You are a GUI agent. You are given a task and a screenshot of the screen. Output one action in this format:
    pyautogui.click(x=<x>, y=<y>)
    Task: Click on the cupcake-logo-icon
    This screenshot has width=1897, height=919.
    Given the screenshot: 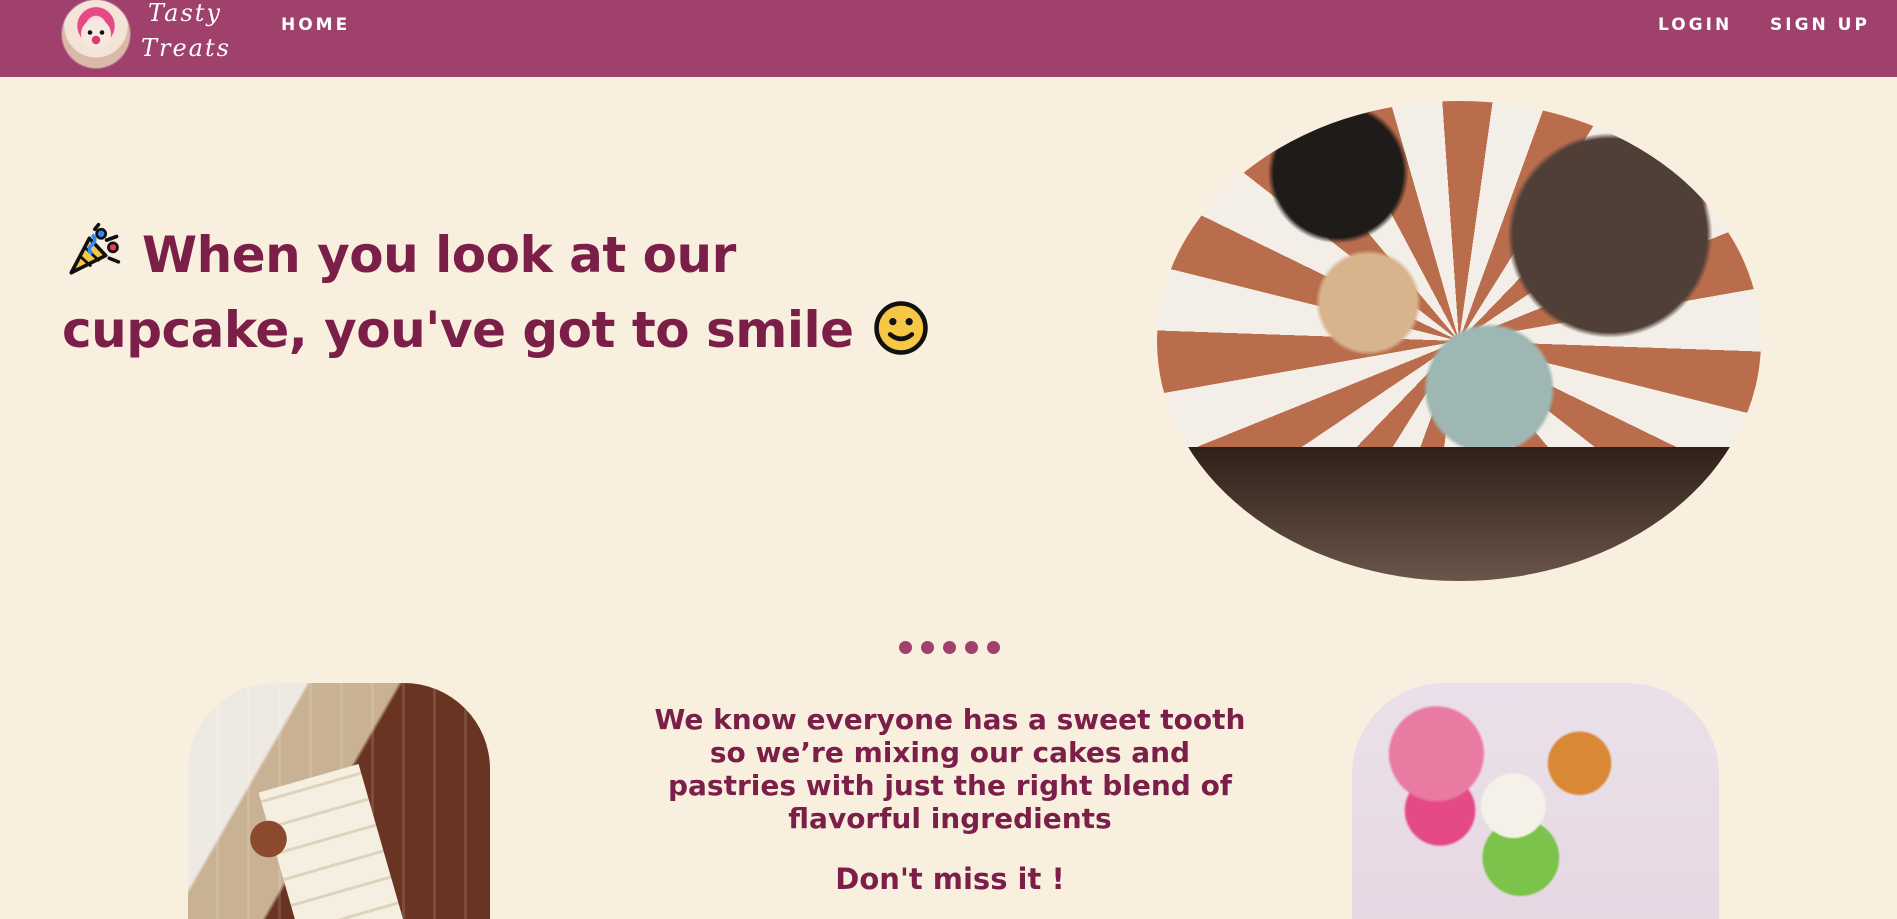 What is the action you would take?
    pyautogui.click(x=96, y=34)
    